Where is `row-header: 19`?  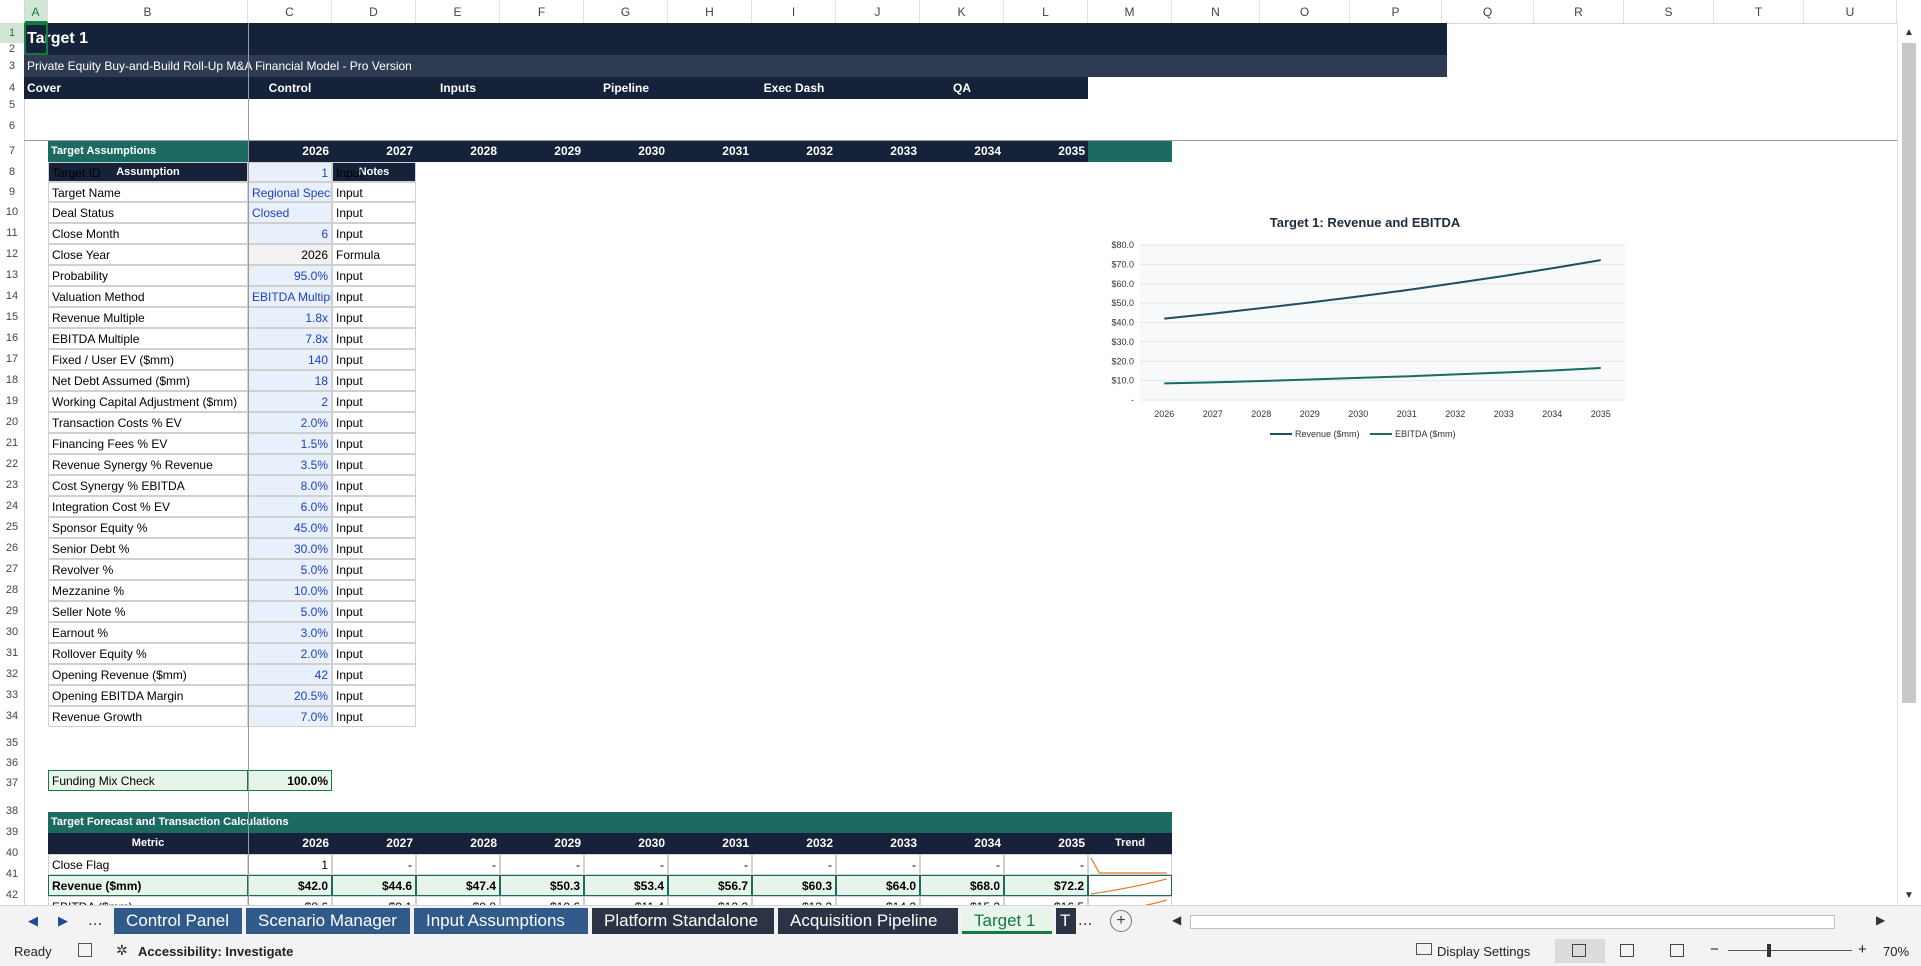 row-header: 19 is located at coordinates (12, 401).